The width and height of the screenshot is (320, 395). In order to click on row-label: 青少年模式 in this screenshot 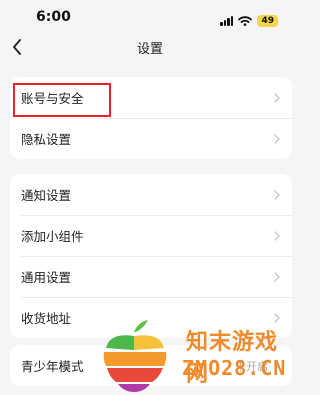, I will do `click(52, 366)`.